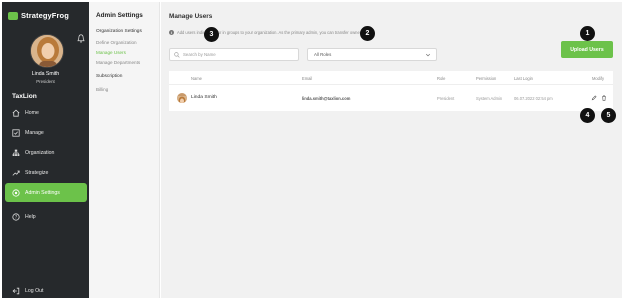 This screenshot has width=624, height=302. I want to click on nav-item-label: Admin Settings, so click(42, 192).